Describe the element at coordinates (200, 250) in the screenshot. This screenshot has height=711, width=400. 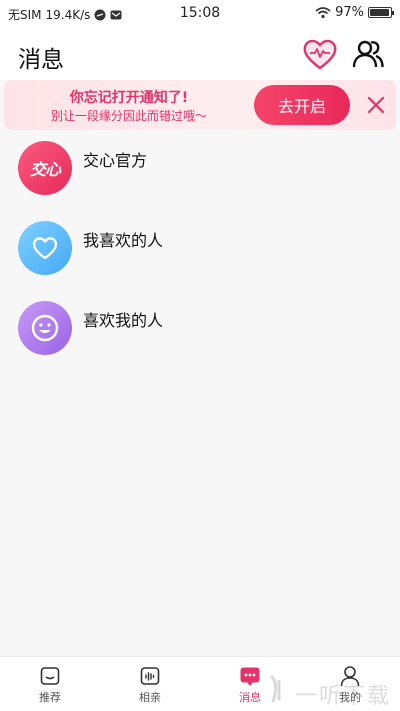
I see `list-item-i-like: 我喜欢的人` at that location.